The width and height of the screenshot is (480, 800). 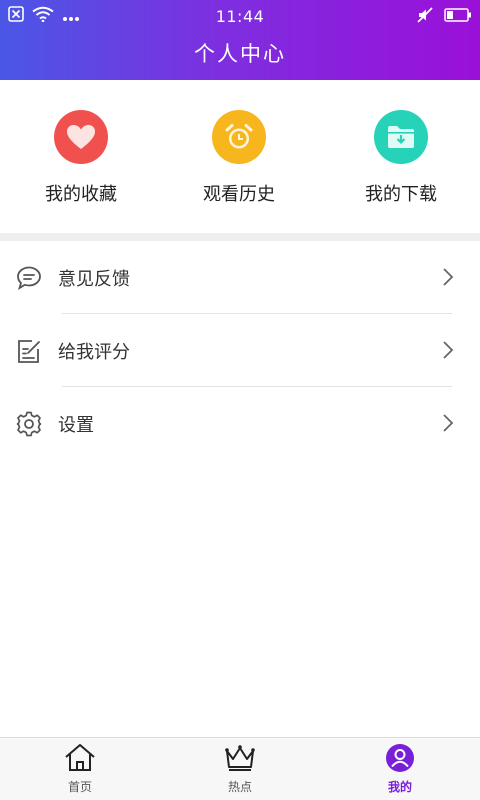 I want to click on page-title: 个人中心, so click(x=240, y=54).